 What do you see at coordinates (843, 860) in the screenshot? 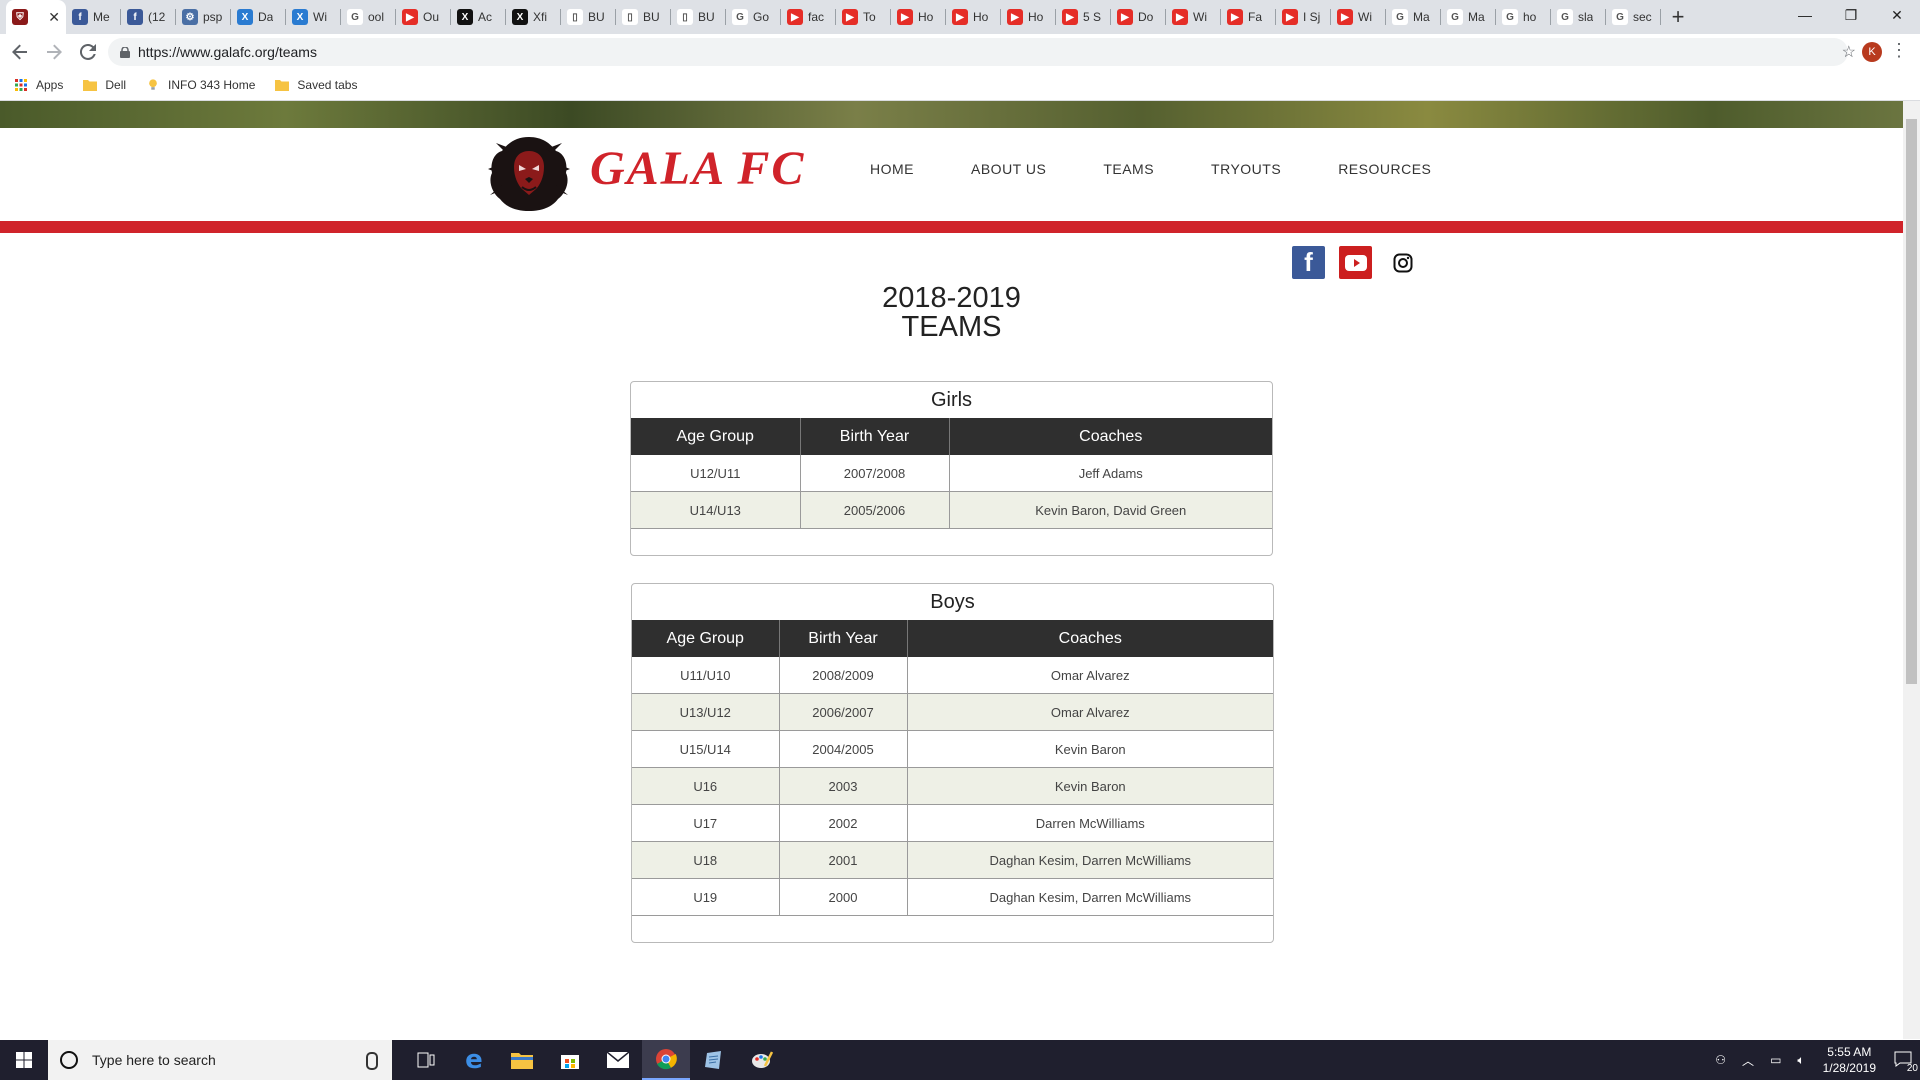
I see `cell-birth-year: 2001` at bounding box center [843, 860].